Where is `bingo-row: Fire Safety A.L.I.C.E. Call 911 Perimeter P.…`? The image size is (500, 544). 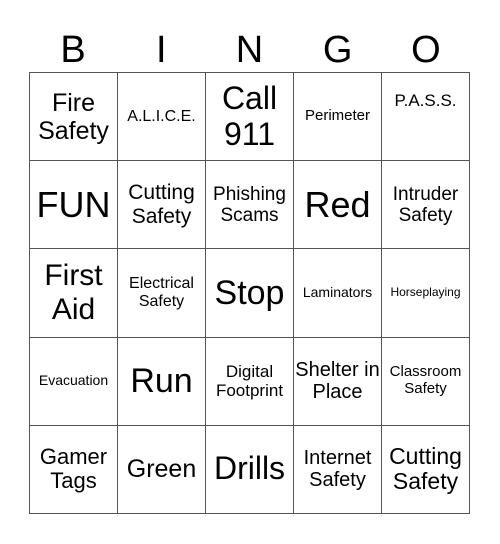
bingo-row: Fire Safety A.L.I.C.E. Call 911 Perimeter P.… is located at coordinates (249, 116).